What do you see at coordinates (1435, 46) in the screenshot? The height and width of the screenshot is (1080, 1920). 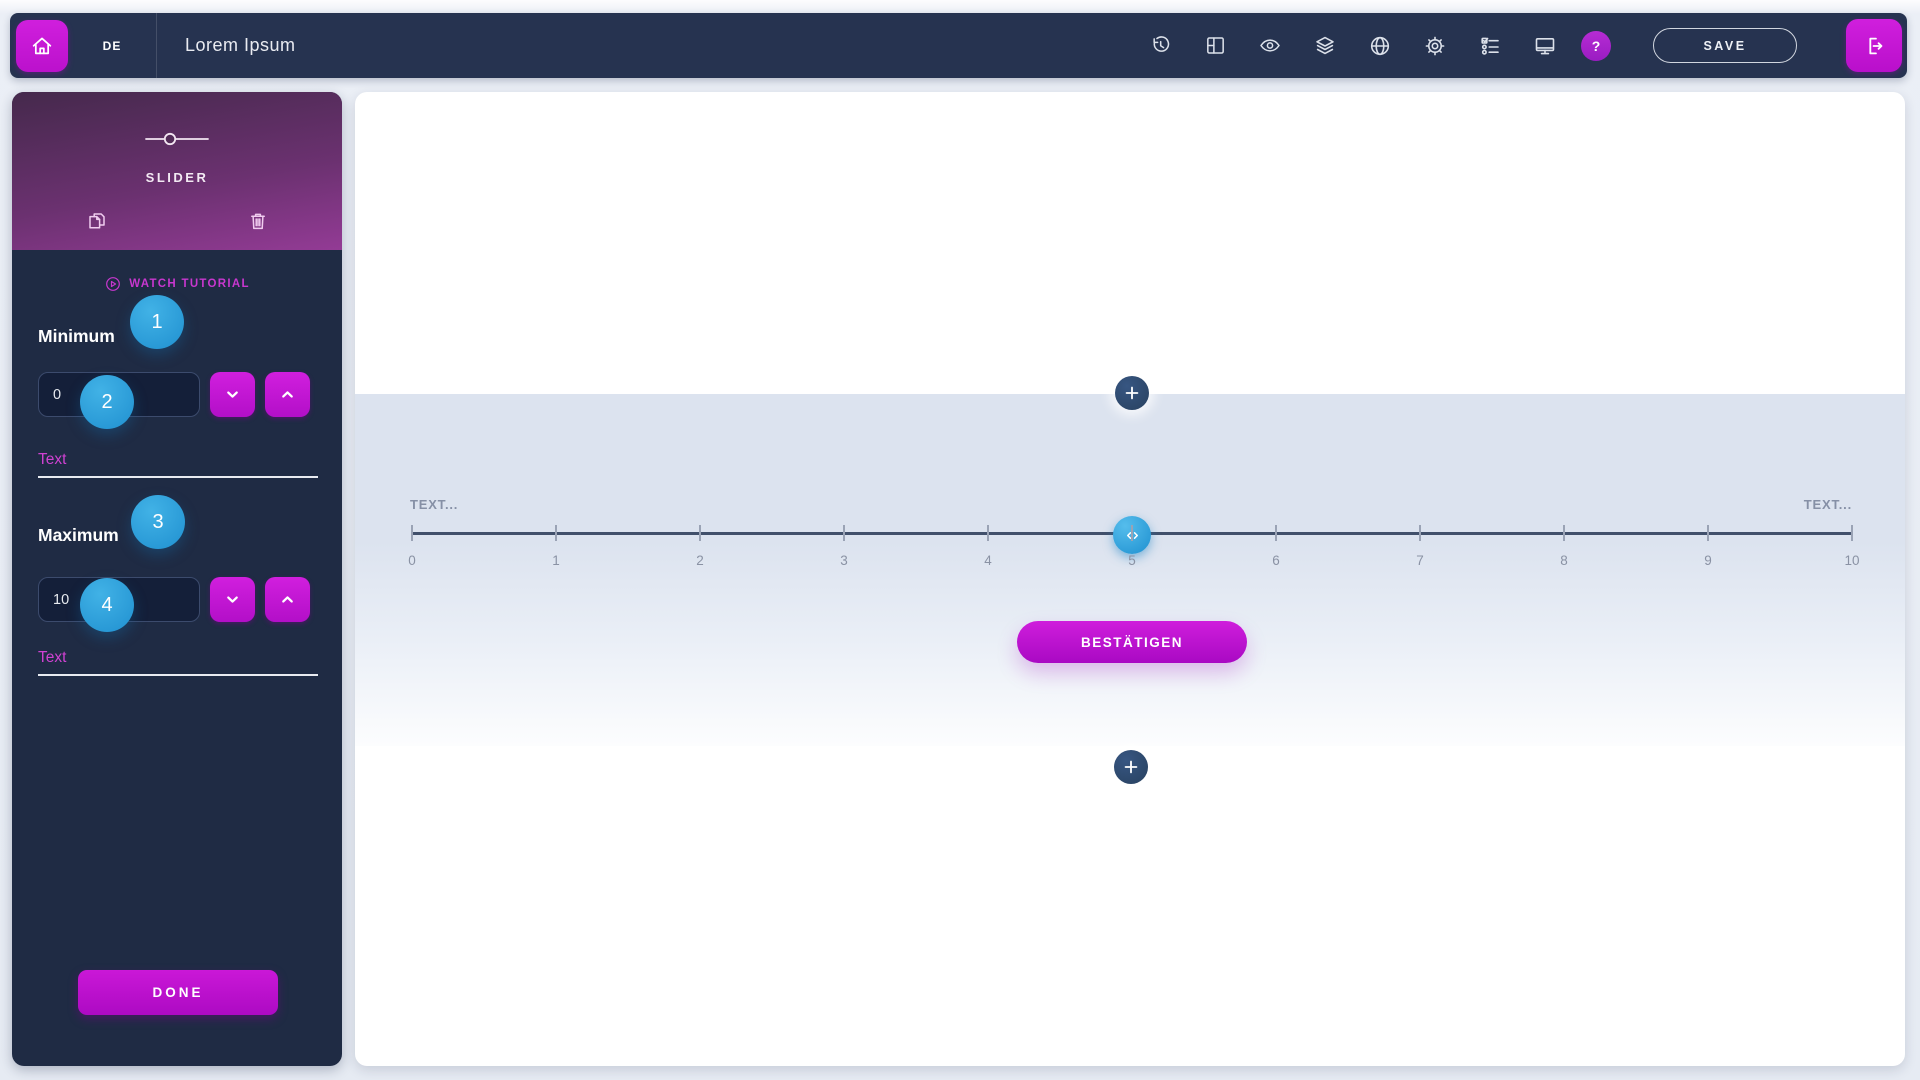 I see `settings-gear-icon` at bounding box center [1435, 46].